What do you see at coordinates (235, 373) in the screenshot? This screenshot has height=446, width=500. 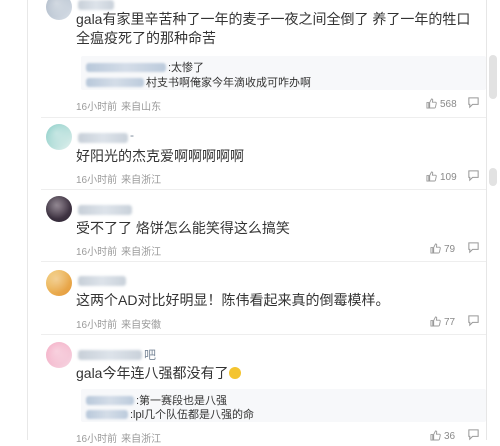 I see `emoji-icon` at bounding box center [235, 373].